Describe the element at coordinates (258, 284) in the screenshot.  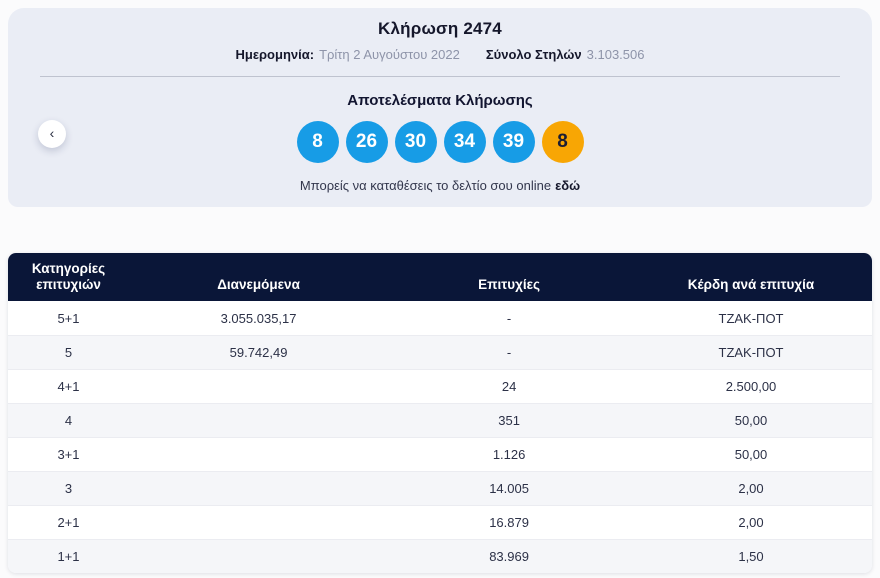
I see `column-header: Διανεμόμενα` at that location.